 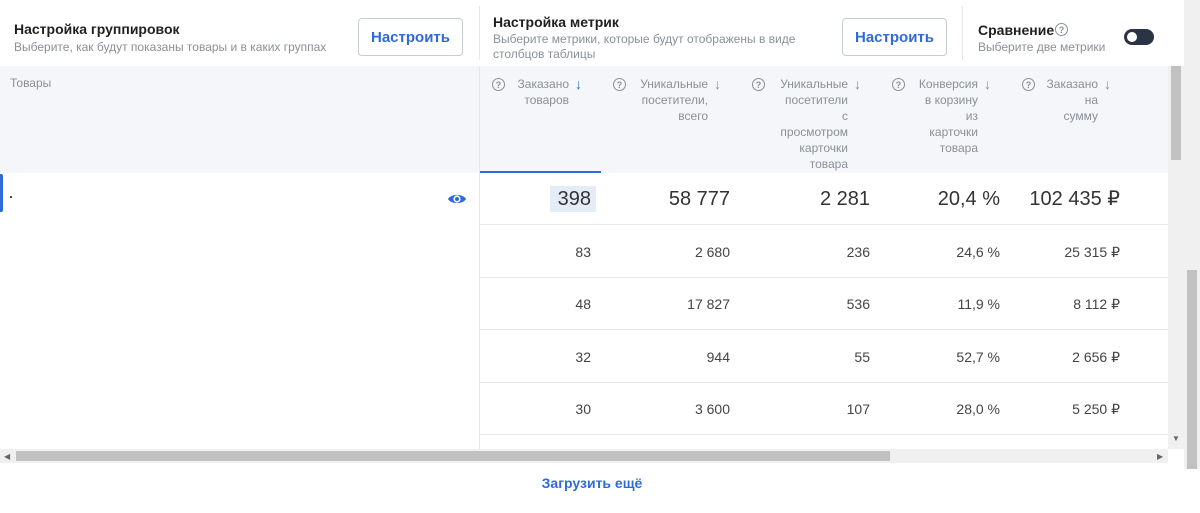 What do you see at coordinates (862, 356) in the screenshot?
I see `table-cell: 55` at bounding box center [862, 356].